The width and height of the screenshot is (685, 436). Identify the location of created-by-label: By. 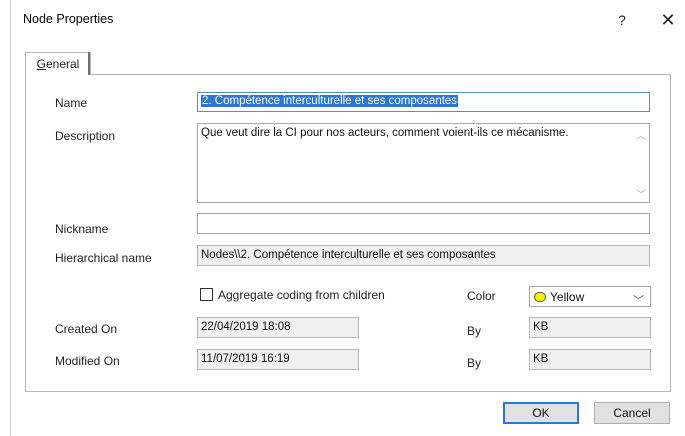
(474, 331).